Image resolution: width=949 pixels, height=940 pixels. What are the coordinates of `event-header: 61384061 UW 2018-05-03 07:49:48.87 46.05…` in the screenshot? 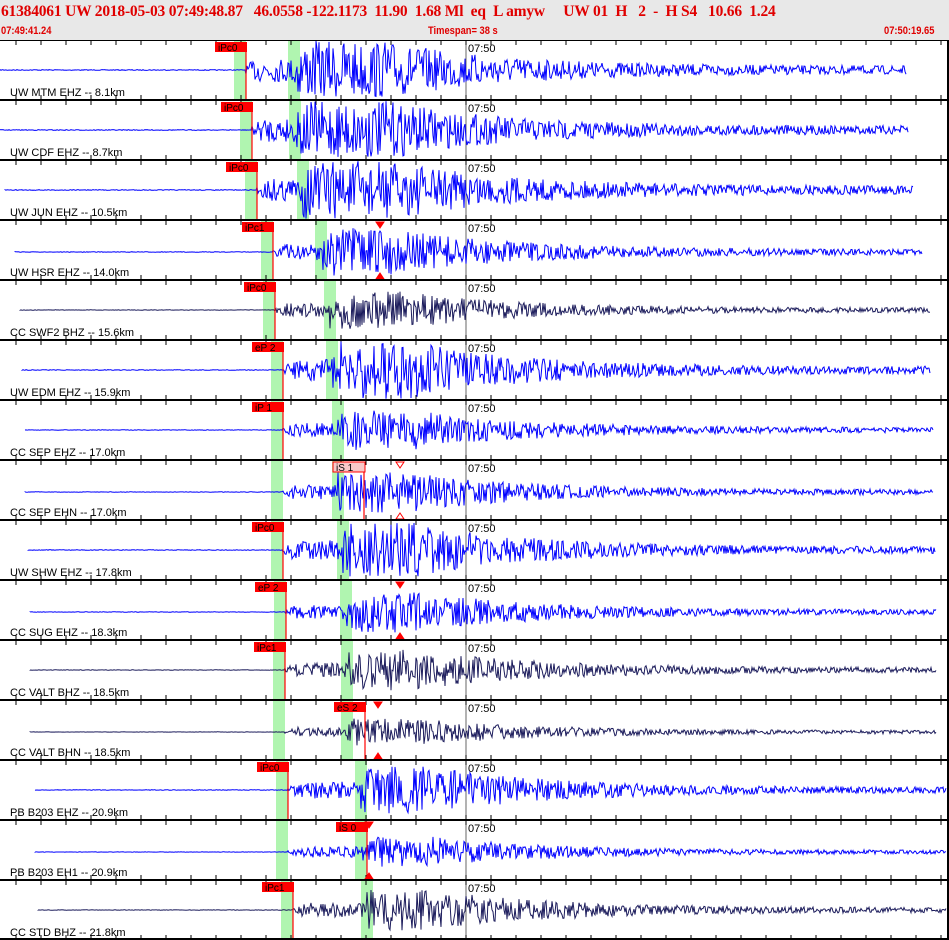 It's located at (474, 20).